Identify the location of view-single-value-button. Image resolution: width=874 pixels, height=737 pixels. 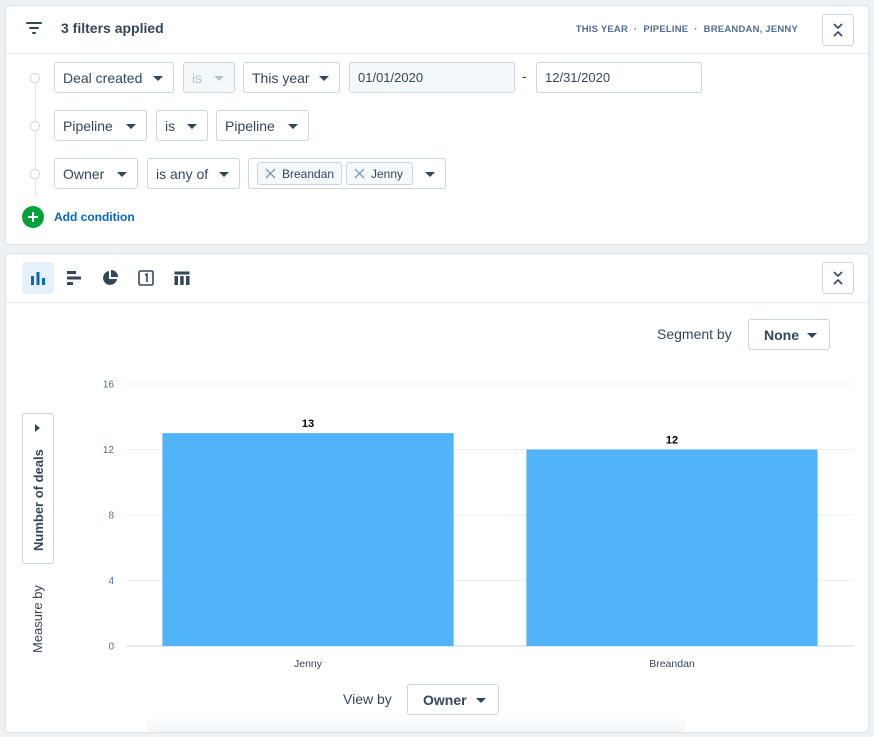
(146, 278).